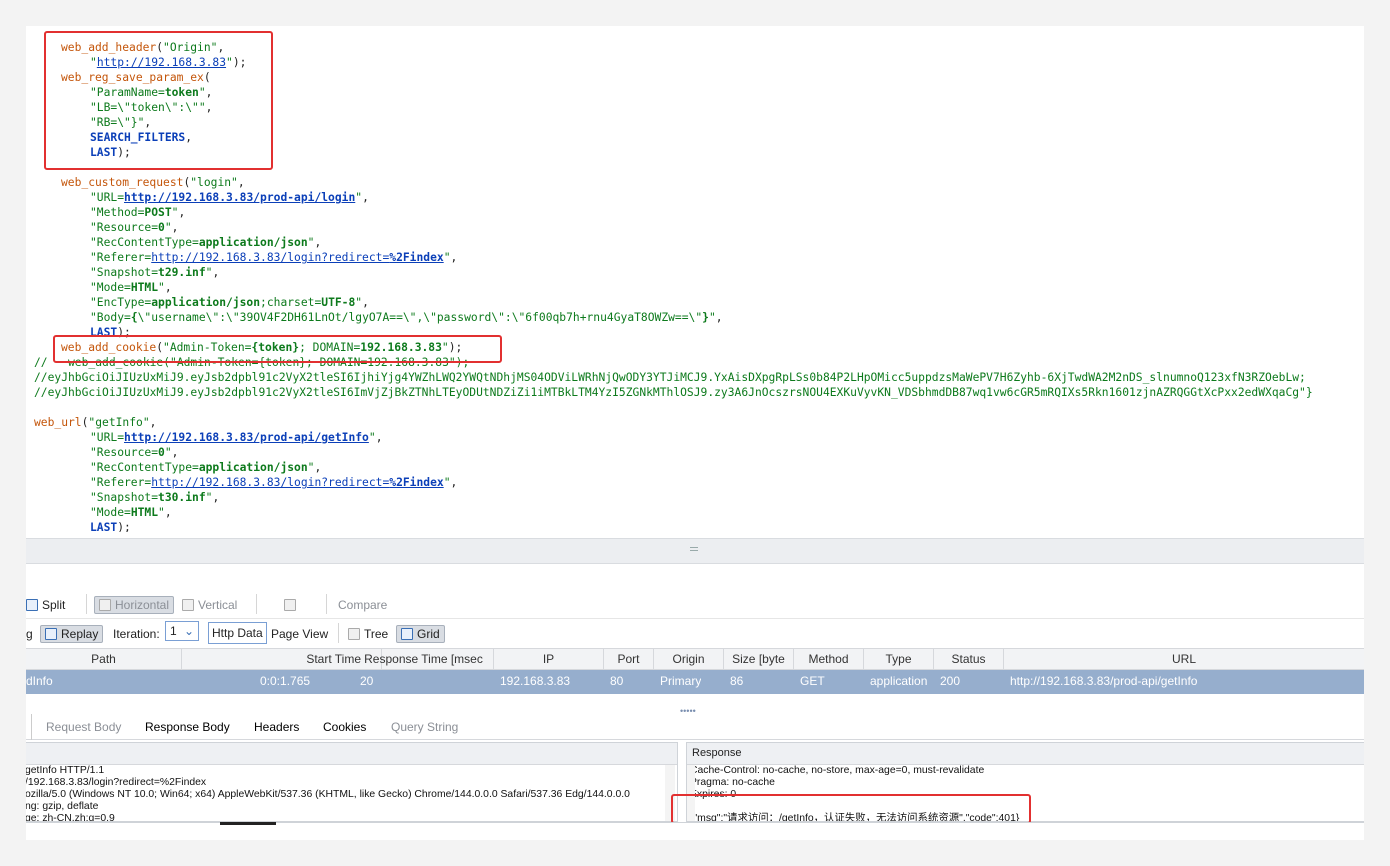 This screenshot has height=866, width=1390. Describe the element at coordinates (1027, 807) in the screenshot. I see `text-line` at that location.